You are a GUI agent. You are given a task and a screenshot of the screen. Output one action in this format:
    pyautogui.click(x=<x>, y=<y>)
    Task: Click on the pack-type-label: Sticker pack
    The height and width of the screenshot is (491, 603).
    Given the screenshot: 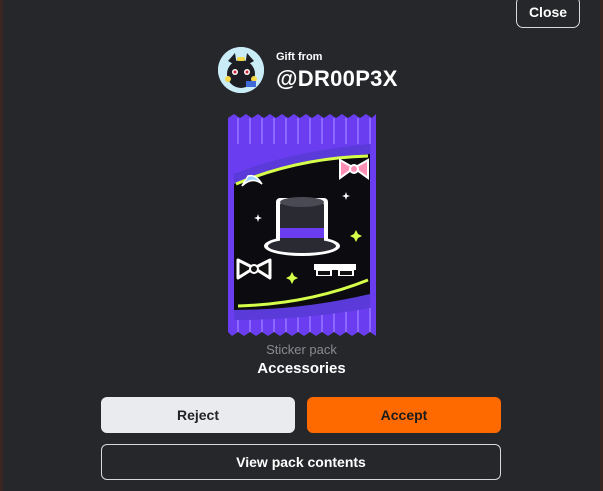 What is the action you would take?
    pyautogui.click(x=301, y=349)
    